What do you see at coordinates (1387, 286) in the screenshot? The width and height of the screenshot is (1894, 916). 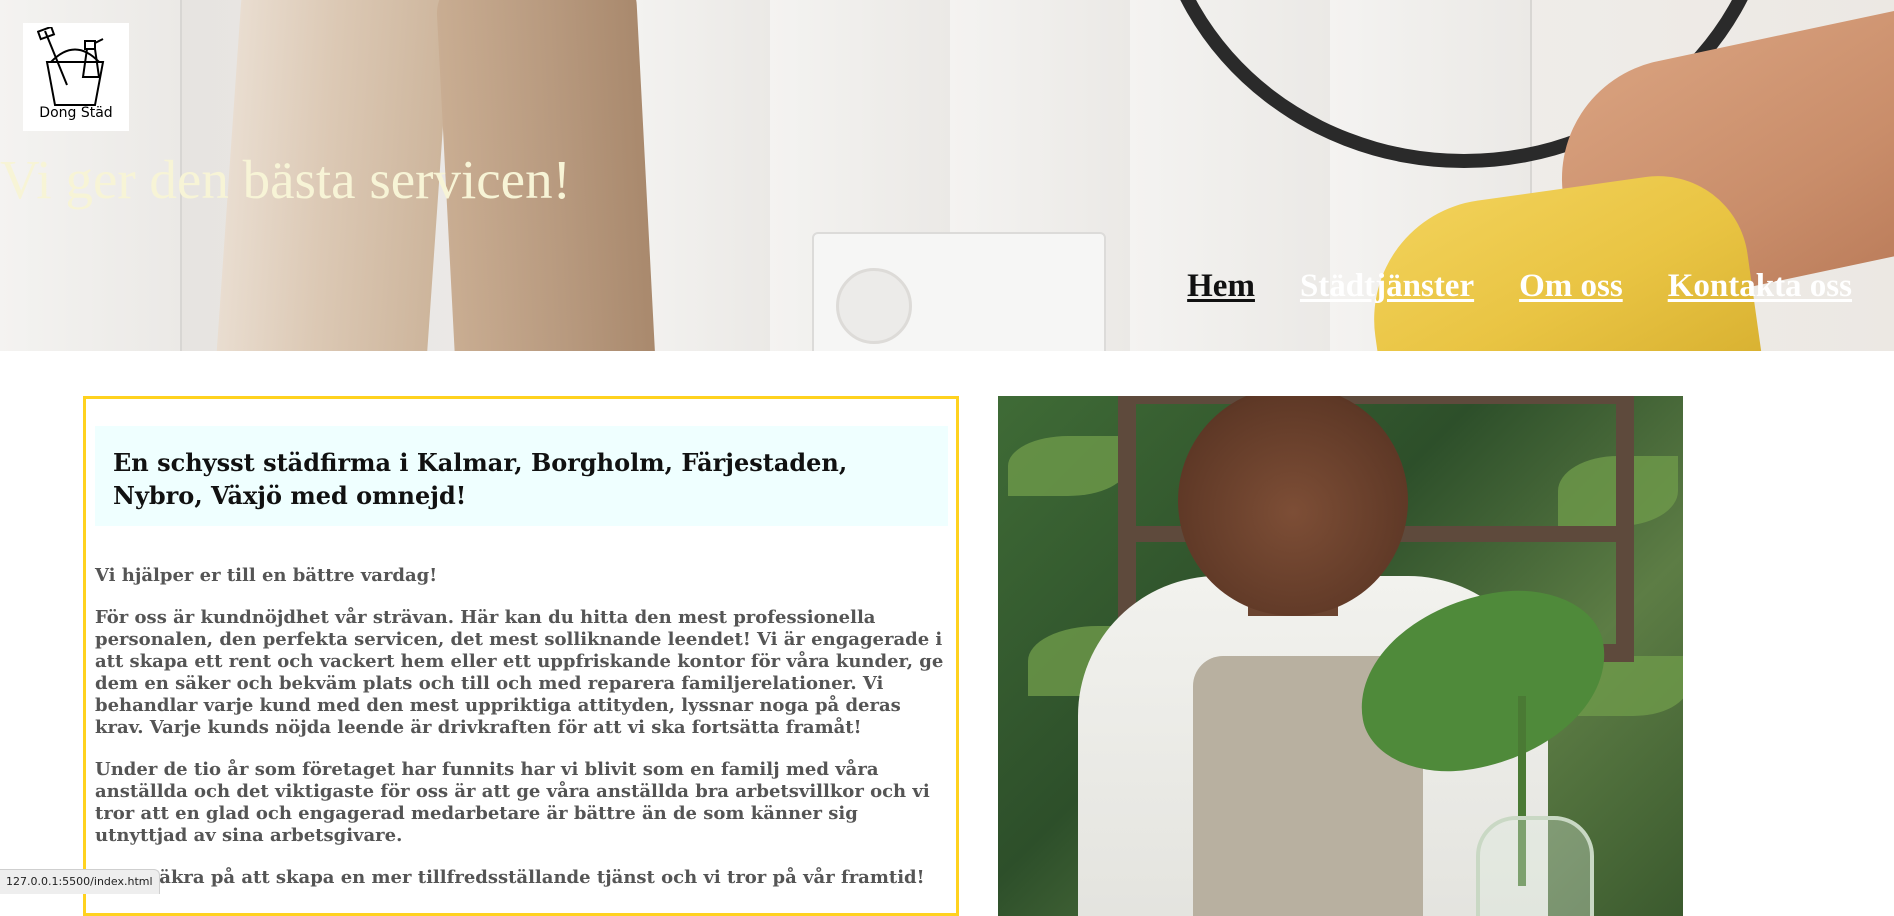 I see `nav-link-stadtjanster: Städtjänster` at bounding box center [1387, 286].